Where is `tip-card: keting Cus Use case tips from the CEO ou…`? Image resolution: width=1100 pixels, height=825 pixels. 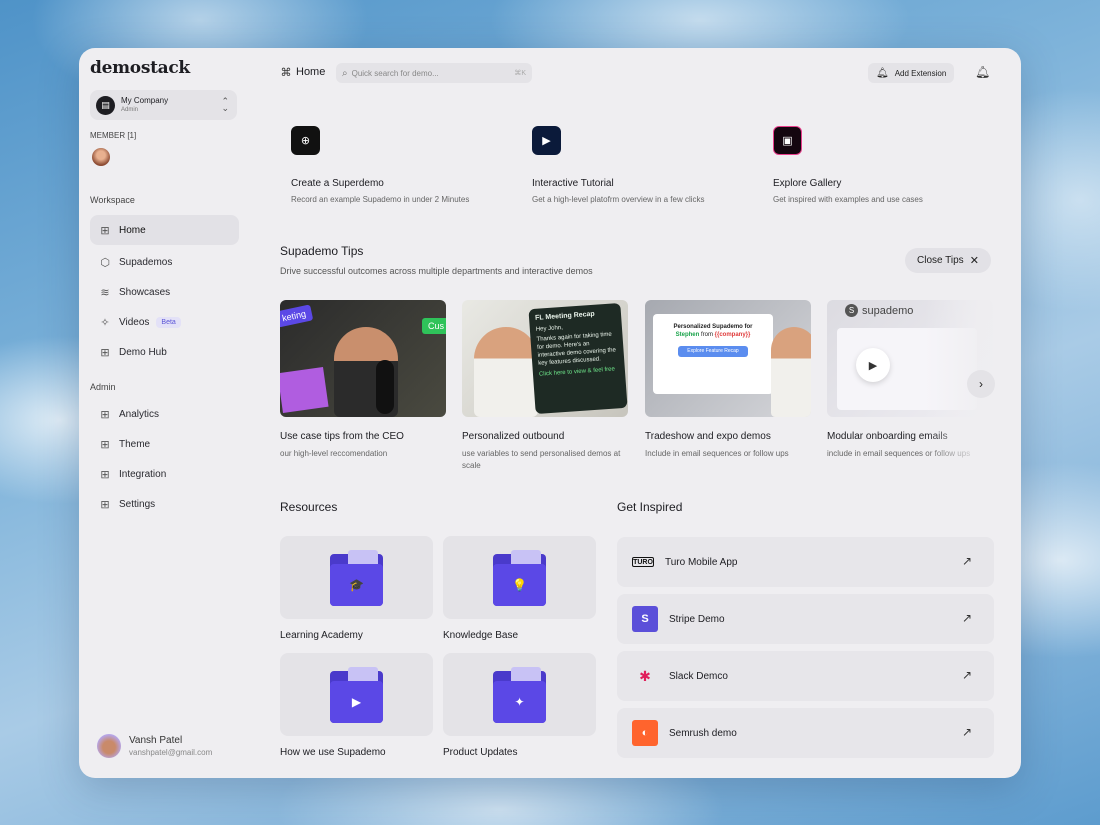
tip-card: keting Cus Use case tips from the CEO ou… is located at coordinates (363, 380).